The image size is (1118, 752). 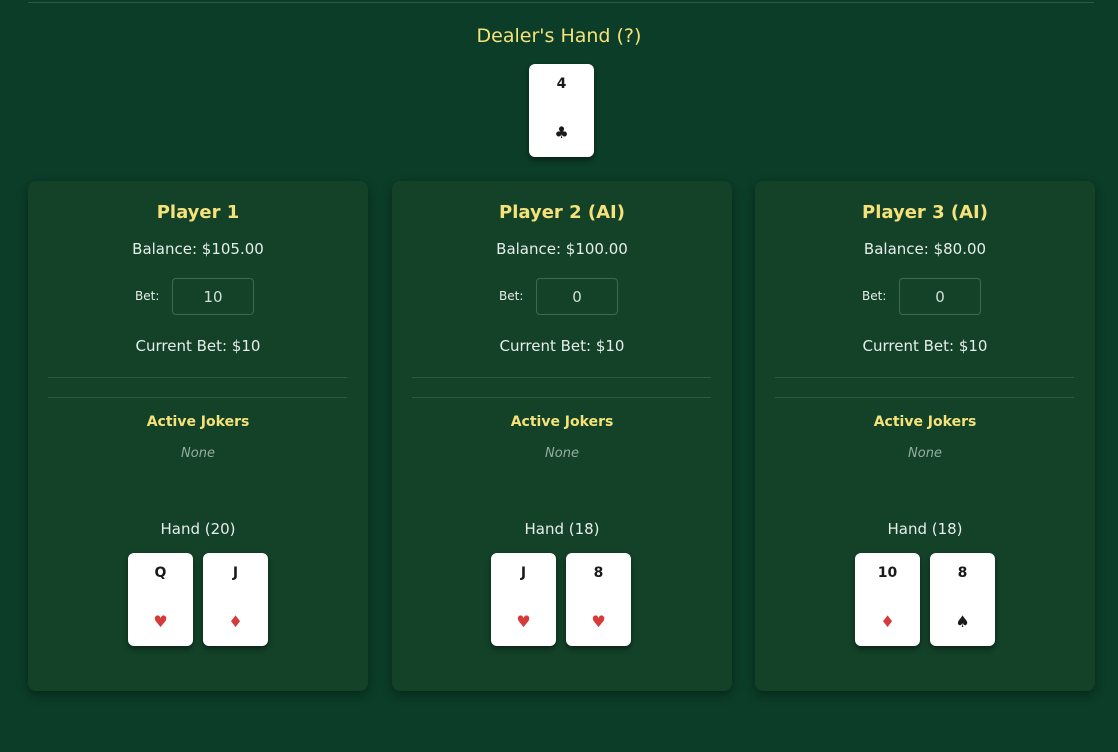 What do you see at coordinates (562, 212) in the screenshot?
I see `player-name: Player 2 (AI)` at bounding box center [562, 212].